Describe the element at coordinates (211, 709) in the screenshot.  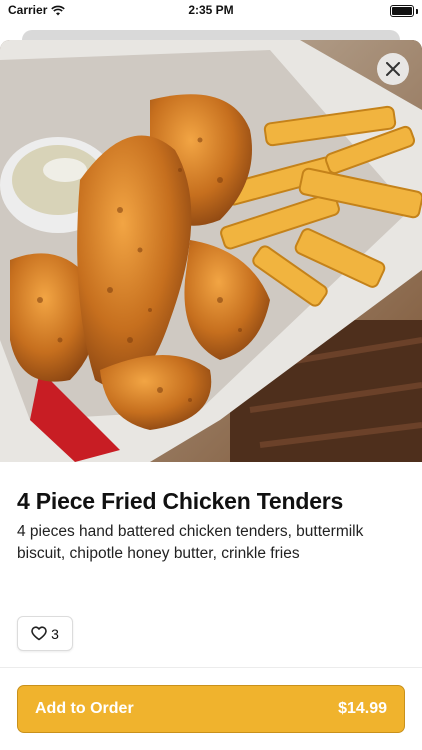
I see `add-to-order-button: Add to Order $14.99` at that location.